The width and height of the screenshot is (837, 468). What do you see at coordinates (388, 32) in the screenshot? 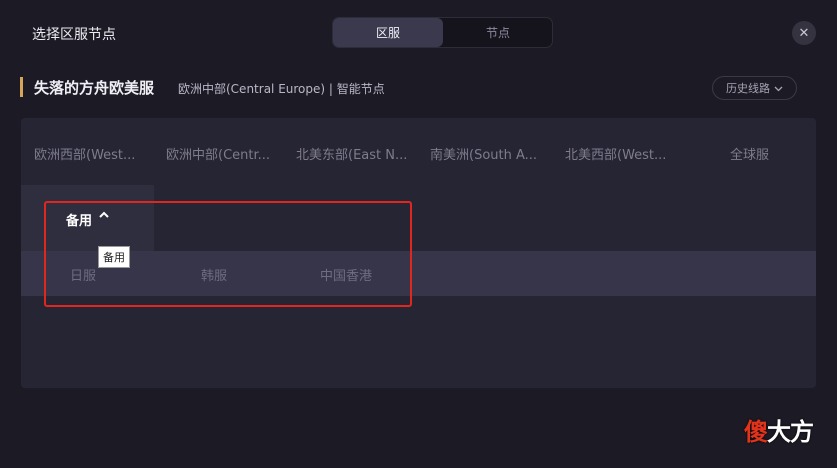
I see `tab-region: 区服` at bounding box center [388, 32].